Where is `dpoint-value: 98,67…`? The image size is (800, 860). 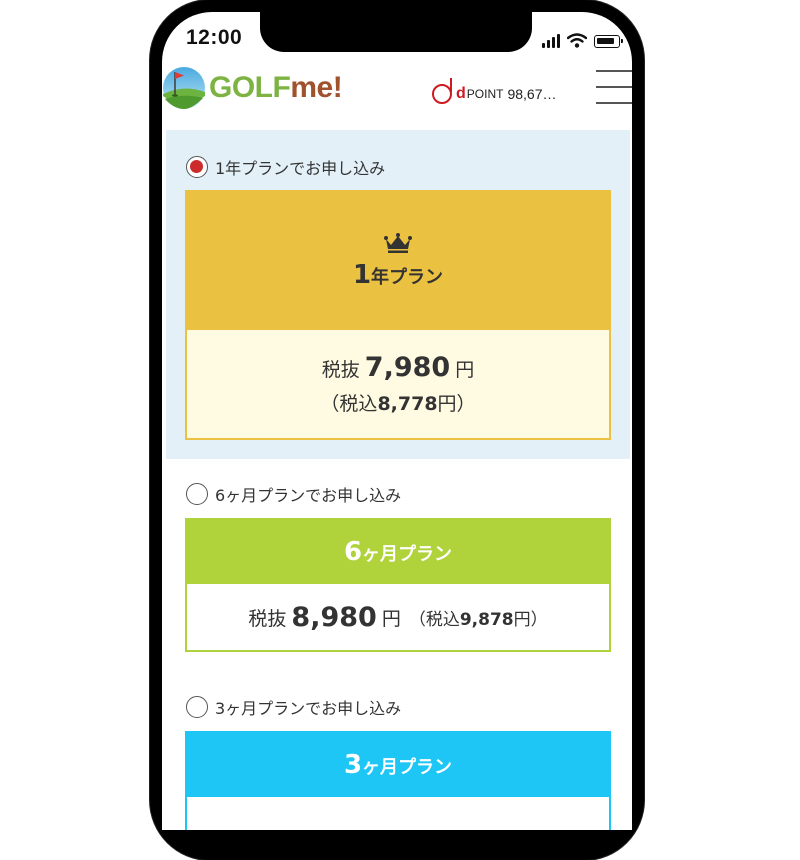
dpoint-value: 98,67… is located at coordinates (532, 94).